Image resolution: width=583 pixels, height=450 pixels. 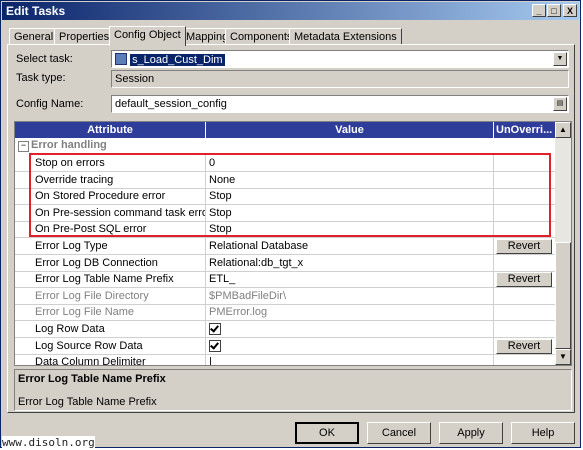 I want to click on maximize-button: □, so click(x=554, y=10).